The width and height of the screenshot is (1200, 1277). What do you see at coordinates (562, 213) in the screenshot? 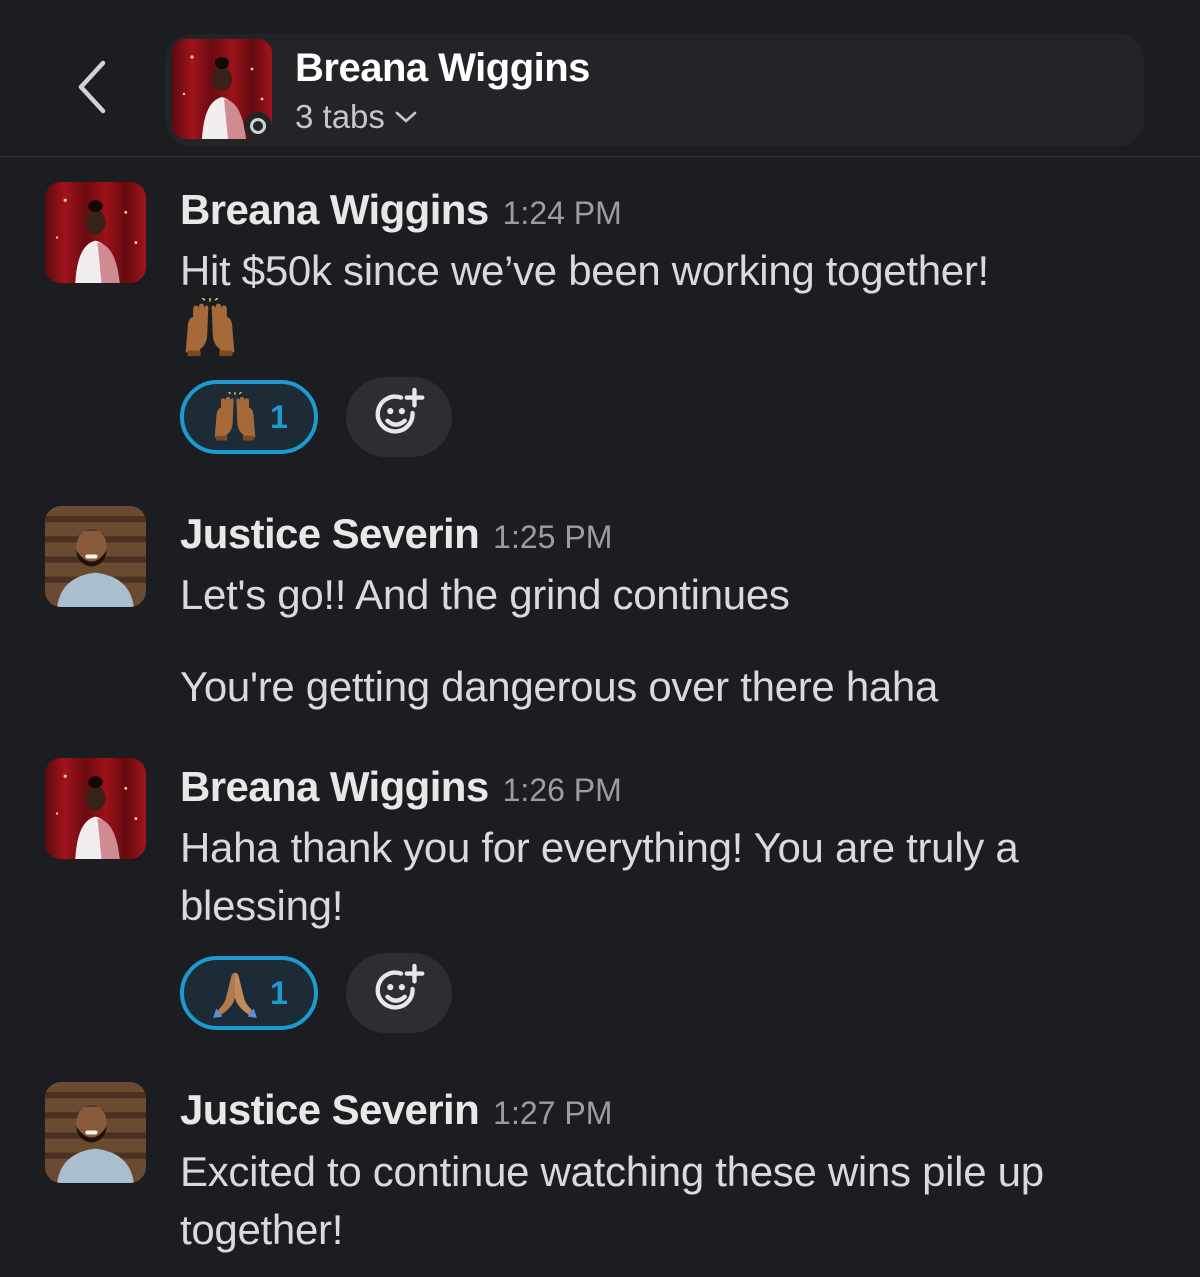
I see `timestamp: 1:24 PM` at bounding box center [562, 213].